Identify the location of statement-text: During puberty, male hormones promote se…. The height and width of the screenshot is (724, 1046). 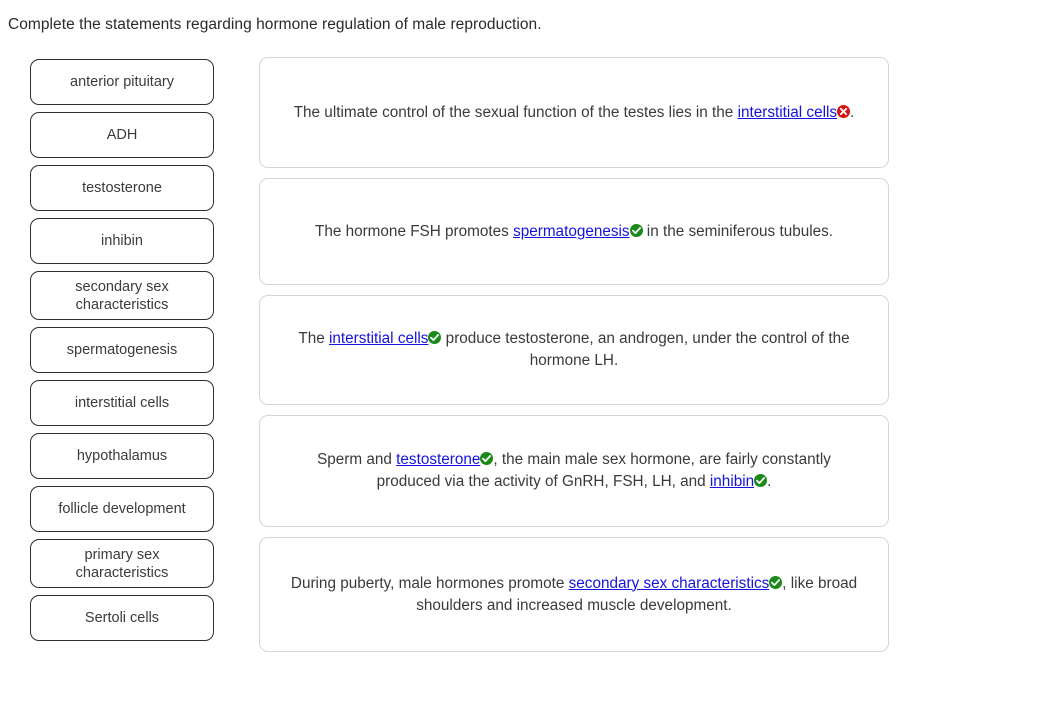
(574, 595).